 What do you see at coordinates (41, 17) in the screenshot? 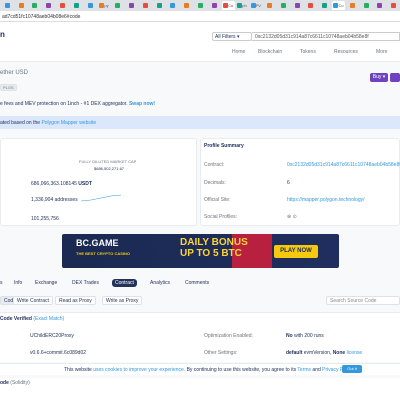
I see `url-text: ad7cd51fc10748aeb04b08e6#code` at bounding box center [41, 17].